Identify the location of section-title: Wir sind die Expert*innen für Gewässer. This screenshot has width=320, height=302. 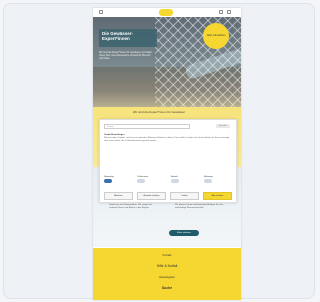
(159, 112).